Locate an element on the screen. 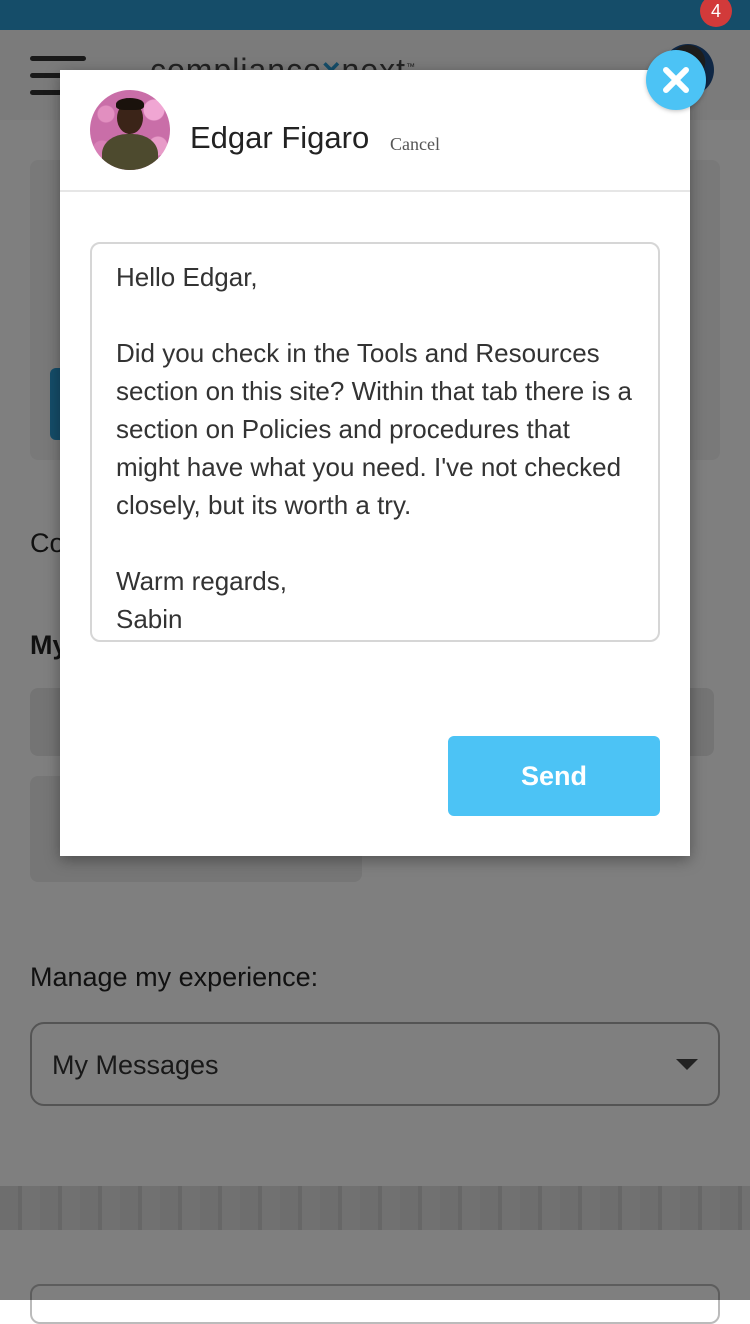  cancel-link: Cancel is located at coordinates (415, 144).